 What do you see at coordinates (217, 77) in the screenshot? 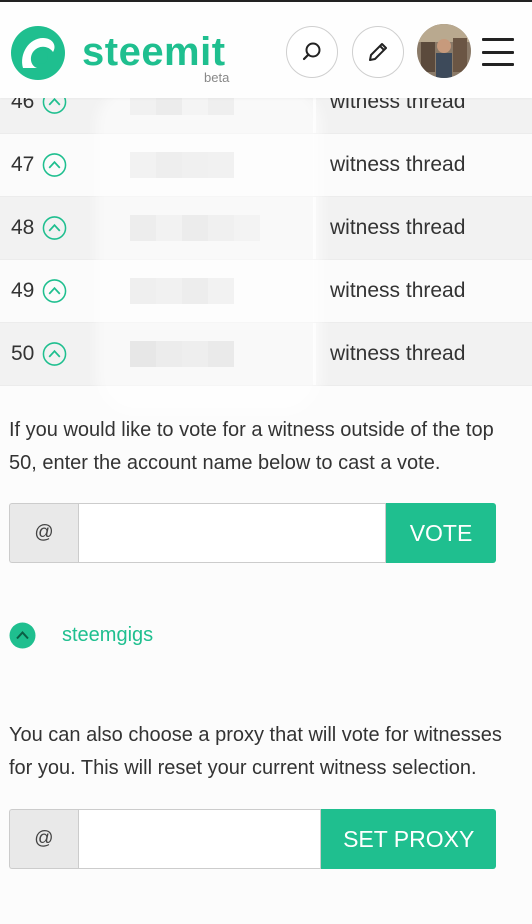
I see `beta-badge: beta` at bounding box center [217, 77].